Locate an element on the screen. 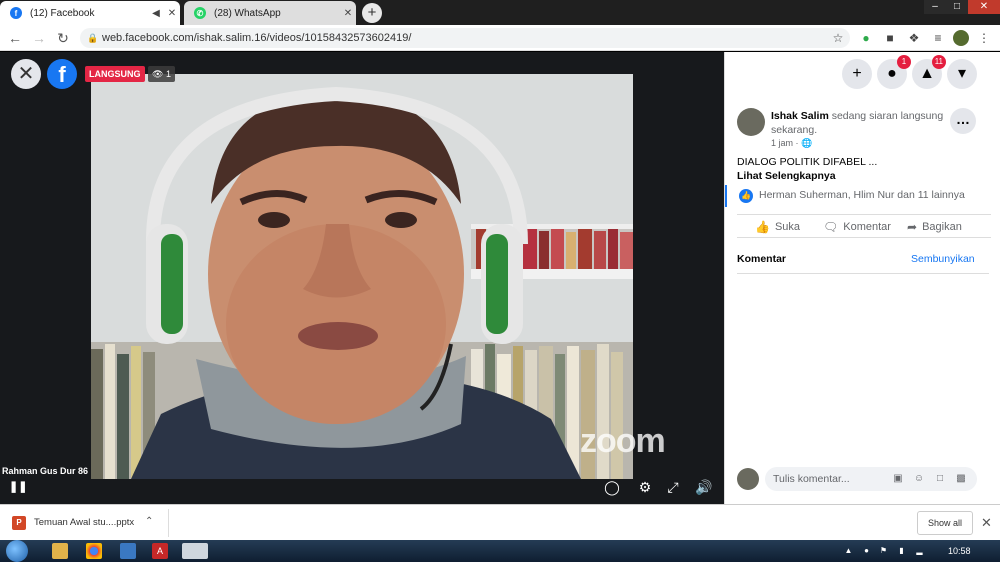 The width and height of the screenshot is (1000, 562). see-more-link: Lihat Selengkapnya is located at coordinates (786, 176).